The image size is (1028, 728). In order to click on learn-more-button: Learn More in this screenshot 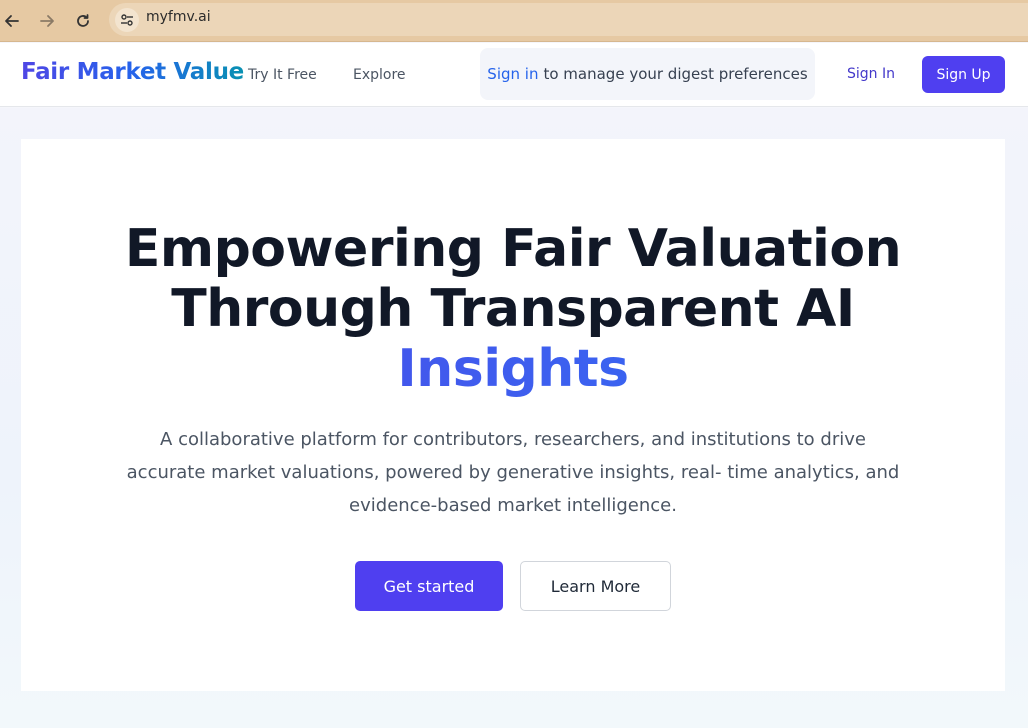, I will do `click(595, 586)`.